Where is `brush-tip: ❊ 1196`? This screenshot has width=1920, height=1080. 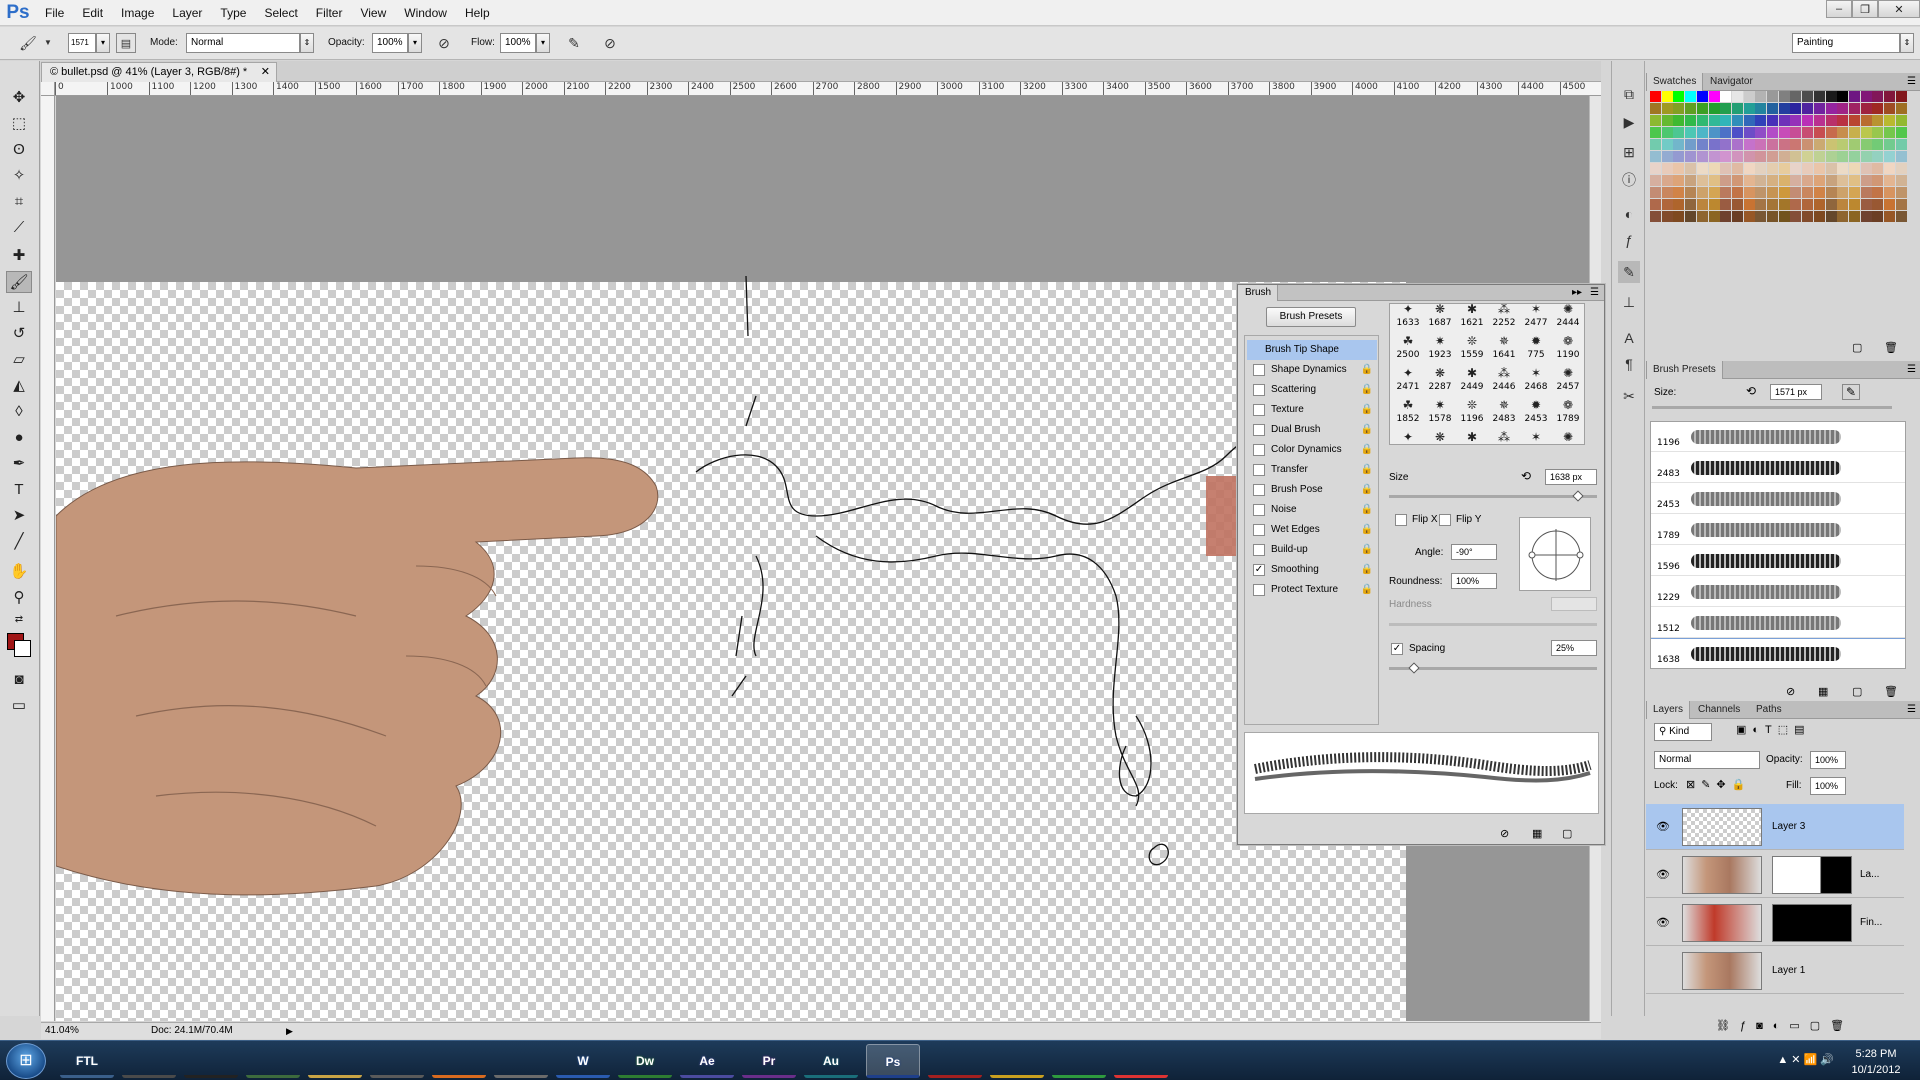 brush-tip: ❊ 1196 is located at coordinates (1472, 412).